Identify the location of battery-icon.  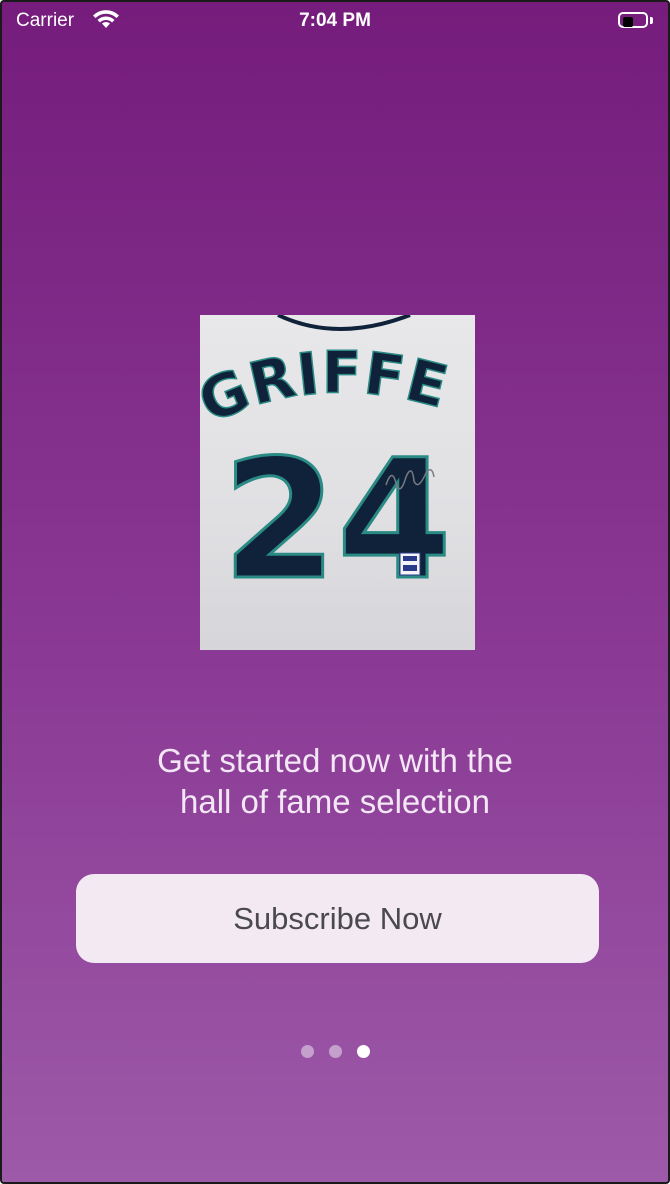
(636, 21).